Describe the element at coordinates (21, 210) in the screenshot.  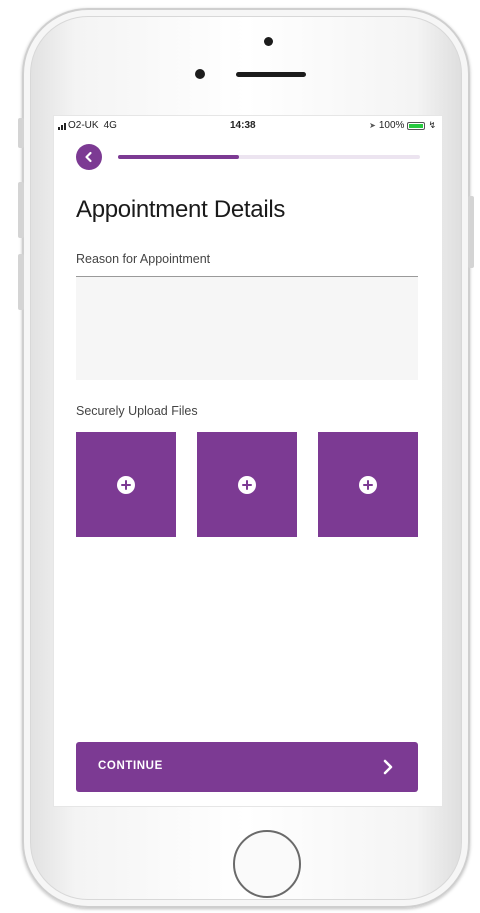
I see `volume-up-button` at that location.